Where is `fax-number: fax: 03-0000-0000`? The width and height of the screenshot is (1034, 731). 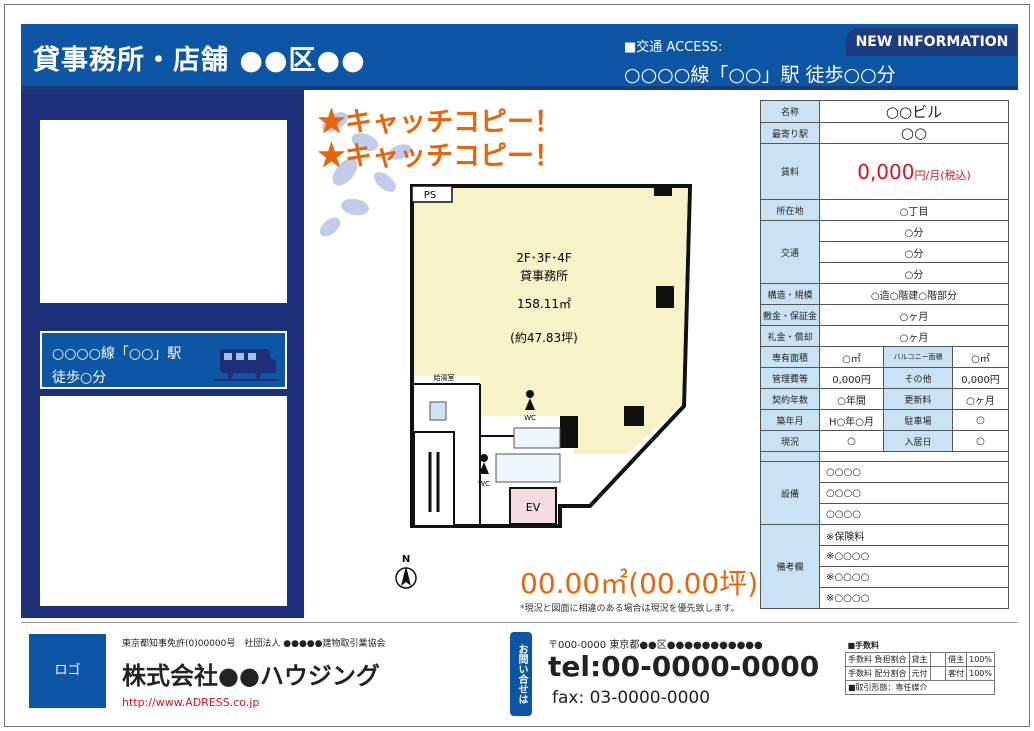 fax-number: fax: 03-0000-0000 is located at coordinates (631, 698).